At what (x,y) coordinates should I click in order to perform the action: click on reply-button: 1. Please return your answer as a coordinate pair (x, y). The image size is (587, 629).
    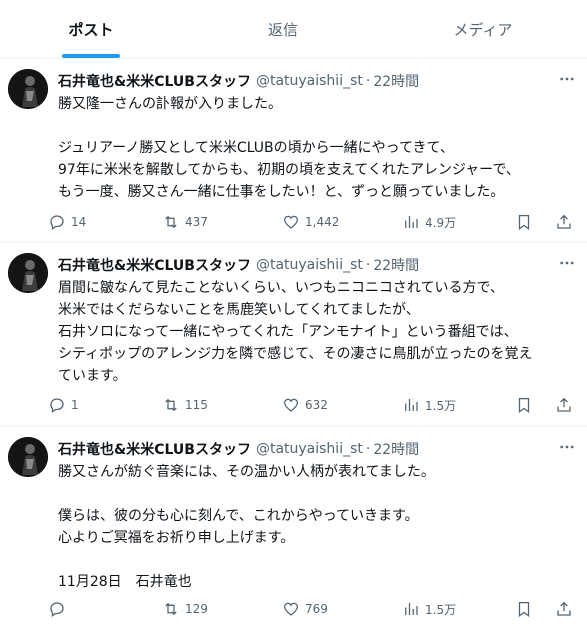
    Looking at the image, I should click on (63, 405).